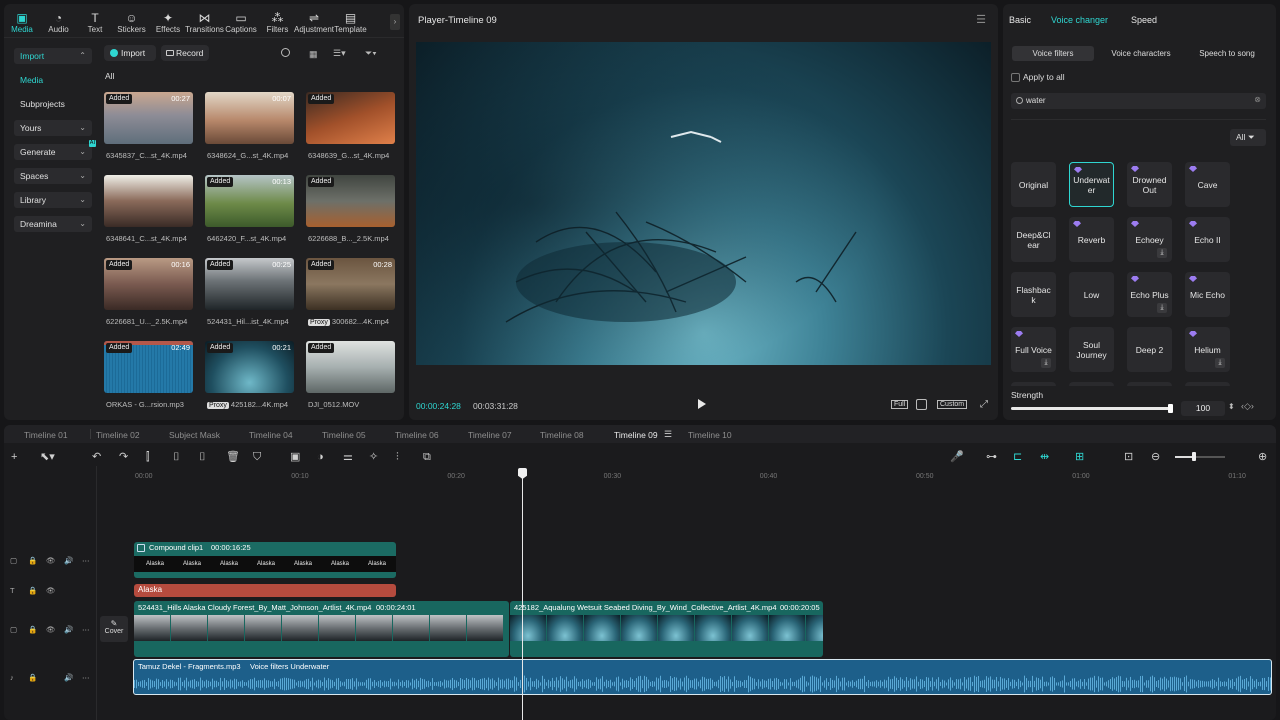 The image size is (1280, 720). What do you see at coordinates (1141, 53) in the screenshot?
I see `subtab-voice-characters: Voice characters` at bounding box center [1141, 53].